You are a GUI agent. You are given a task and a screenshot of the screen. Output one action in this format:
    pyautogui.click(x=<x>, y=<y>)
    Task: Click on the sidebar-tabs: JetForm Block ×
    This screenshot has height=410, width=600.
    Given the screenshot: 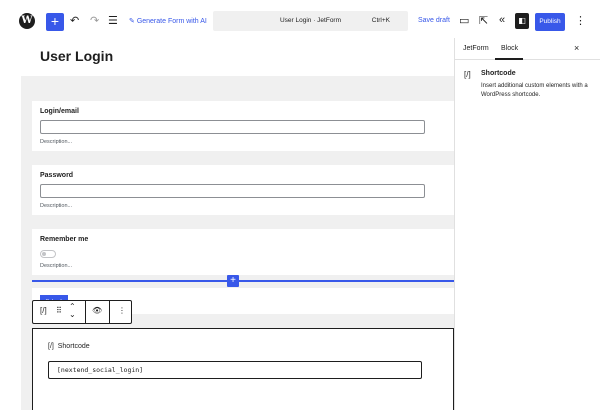 What is the action you would take?
    pyautogui.click(x=527, y=49)
    